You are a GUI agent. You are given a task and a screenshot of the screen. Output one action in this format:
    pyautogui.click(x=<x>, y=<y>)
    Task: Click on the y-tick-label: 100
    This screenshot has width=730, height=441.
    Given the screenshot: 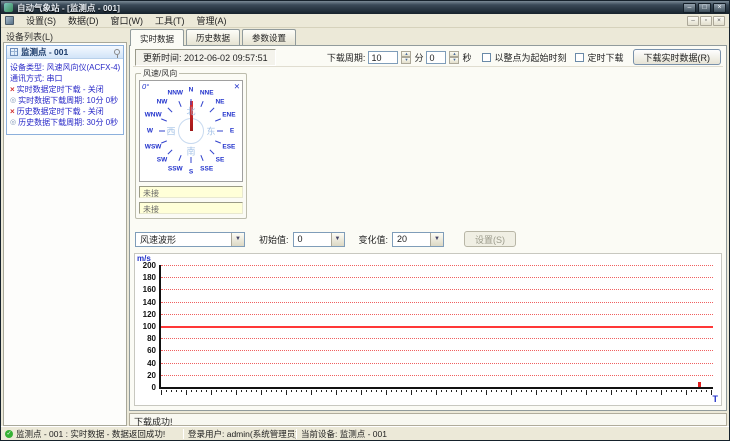 What is the action you would take?
    pyautogui.click(x=149, y=326)
    